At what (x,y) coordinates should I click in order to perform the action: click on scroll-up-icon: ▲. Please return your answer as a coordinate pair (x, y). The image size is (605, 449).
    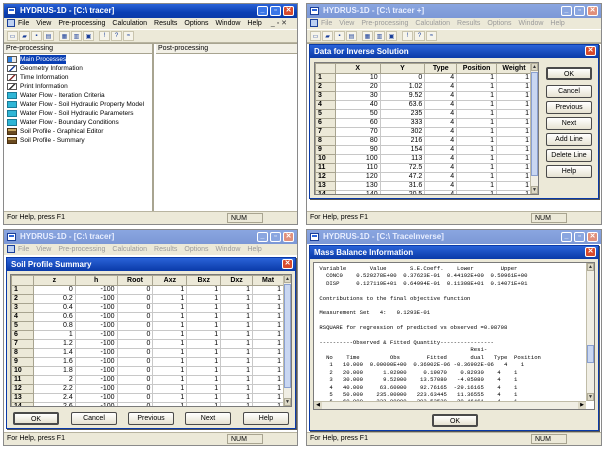
    Looking at the image, I should click on (287, 279).